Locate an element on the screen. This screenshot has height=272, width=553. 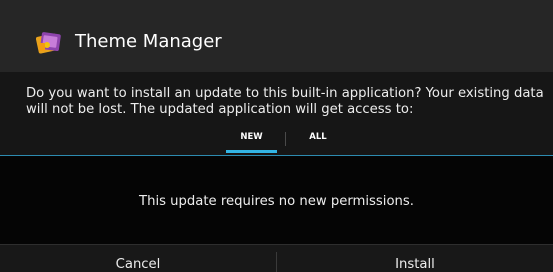
theme-manager-icon is located at coordinates (48, 43).